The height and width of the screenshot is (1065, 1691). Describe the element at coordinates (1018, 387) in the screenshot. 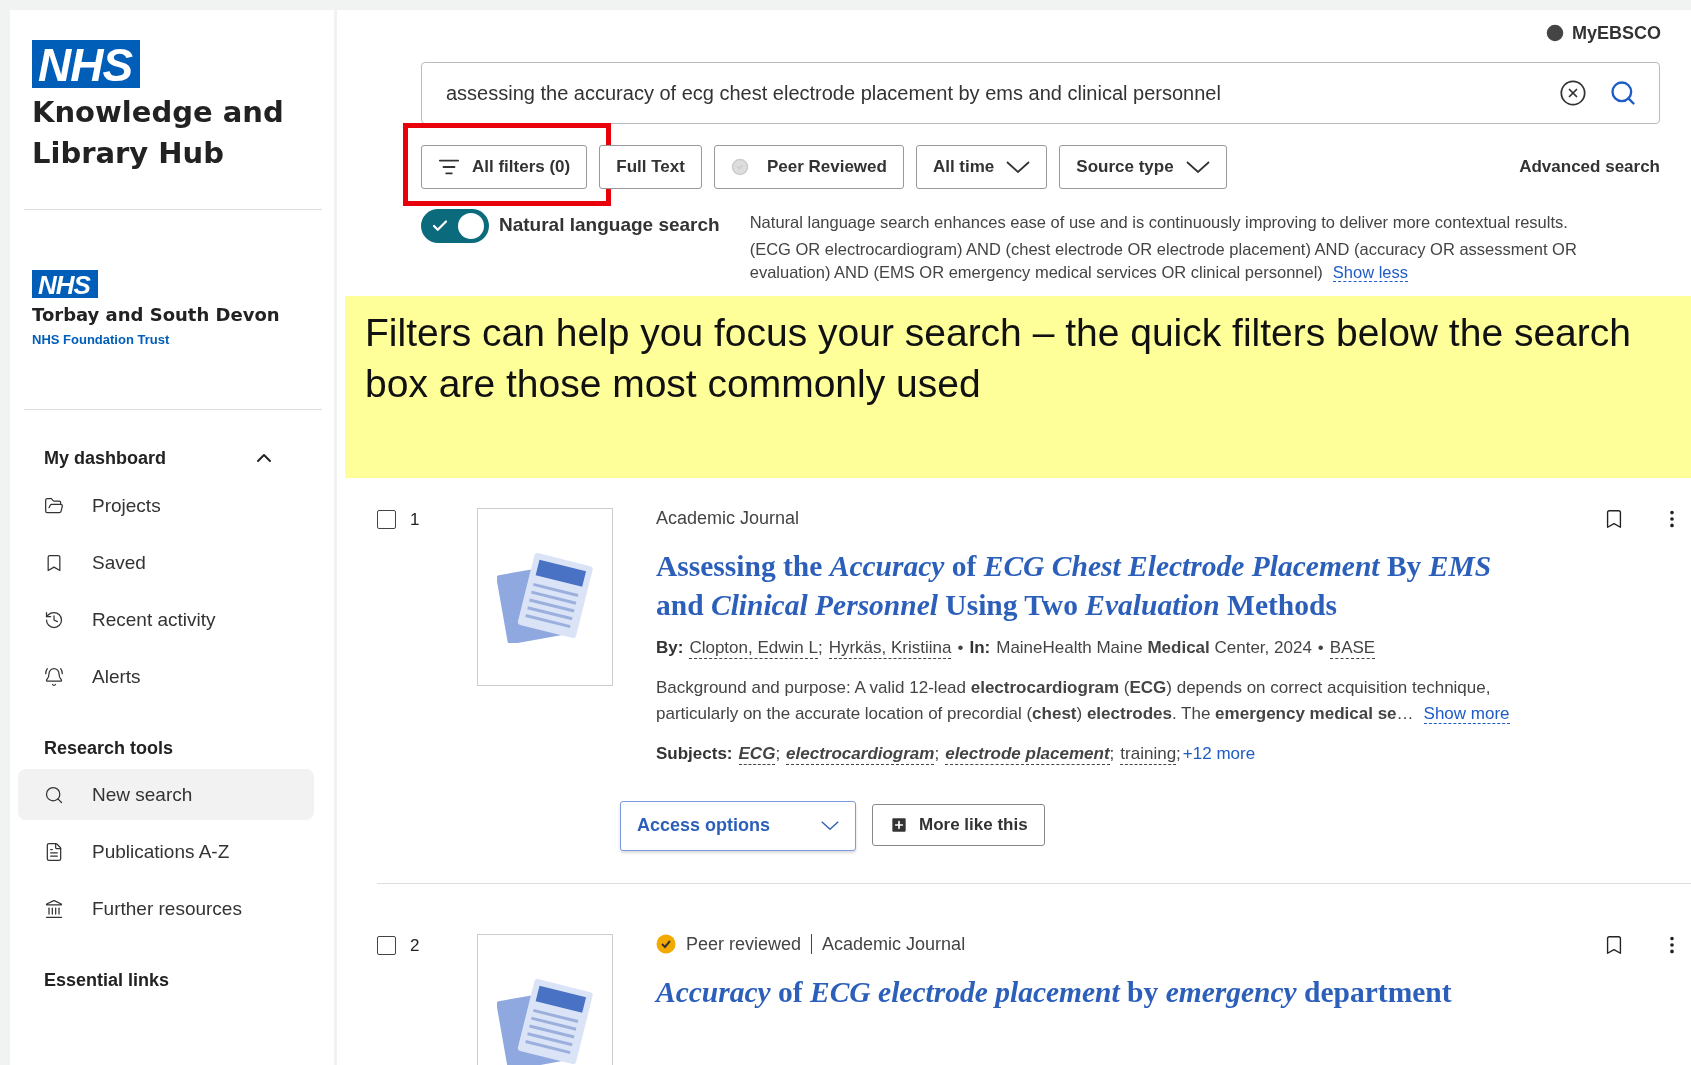

I see `callout-note: Filters can help you focus your search – the quick filters below the search box are those most commonly used` at that location.